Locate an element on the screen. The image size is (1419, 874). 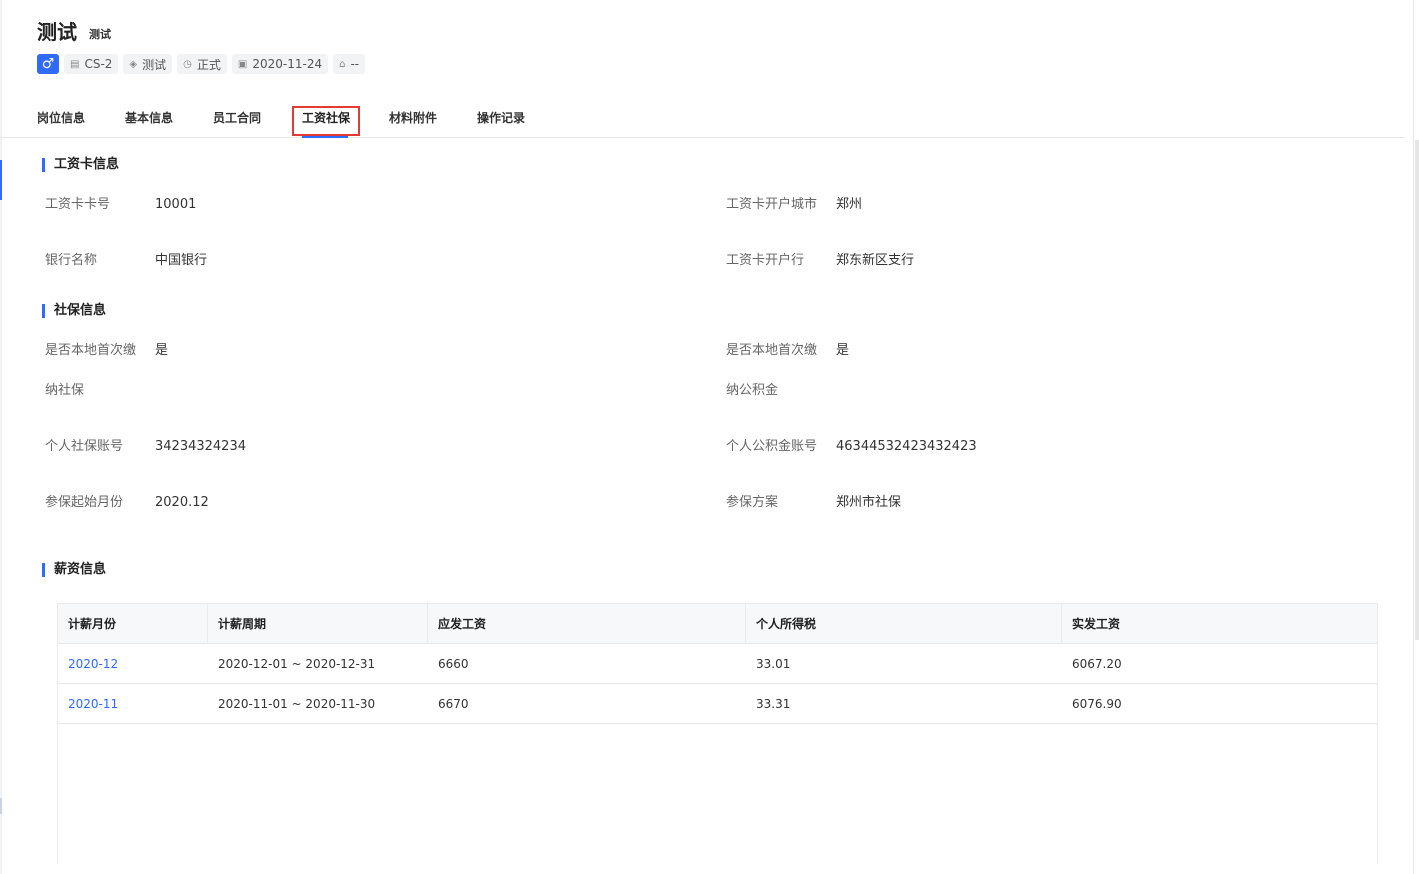
value-insurance-plan: 郑州市社保 is located at coordinates (869, 502).